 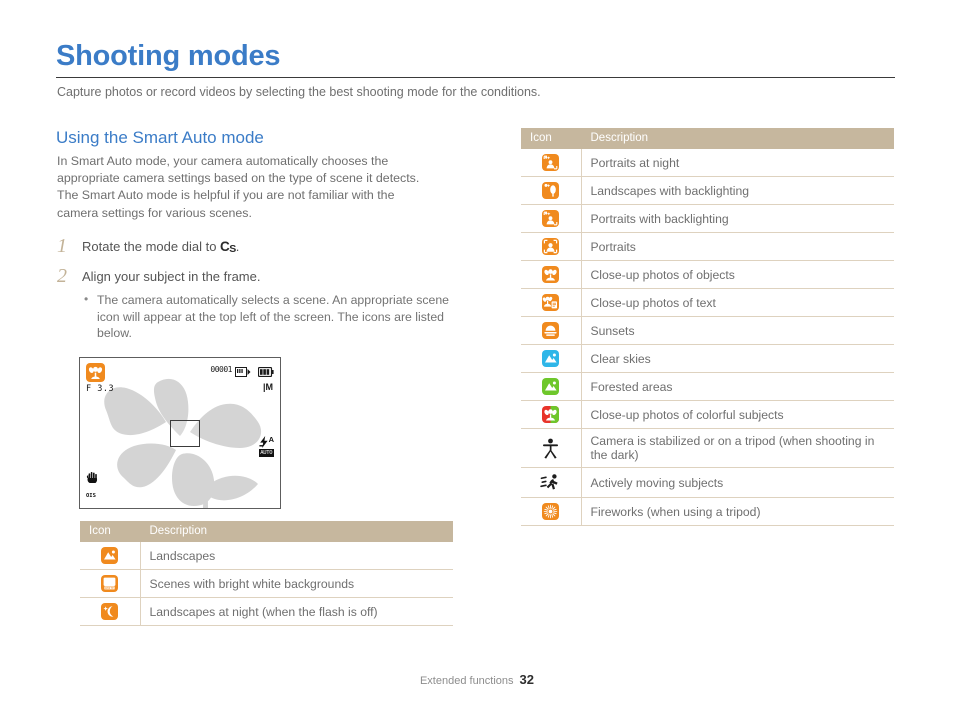 I want to click on backlight-landscape-icon, so click(x=551, y=190).